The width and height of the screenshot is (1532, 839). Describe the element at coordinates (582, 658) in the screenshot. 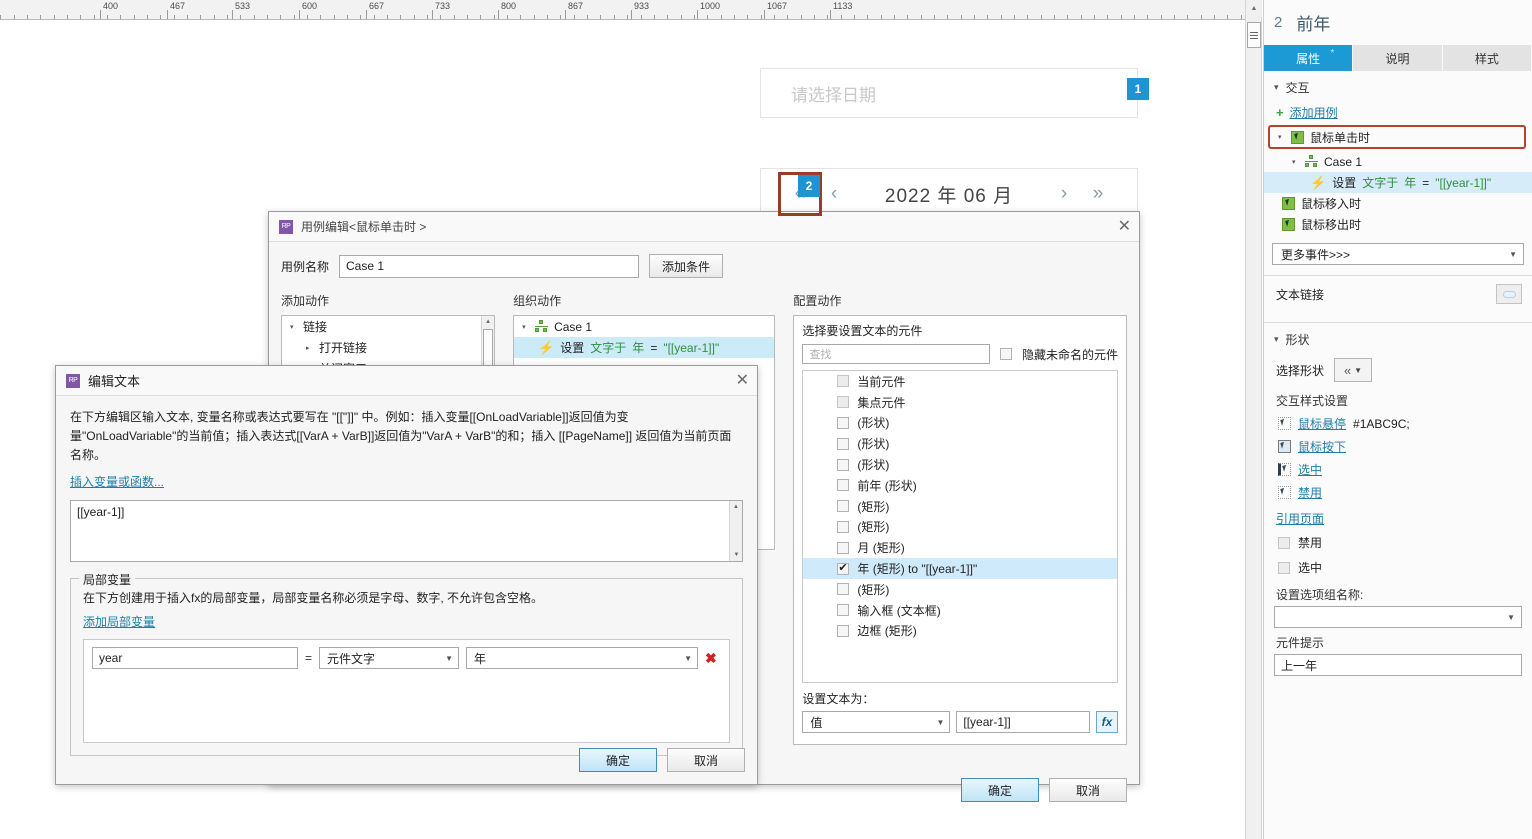

I see `local-variable-target-select: 年 ▼` at that location.